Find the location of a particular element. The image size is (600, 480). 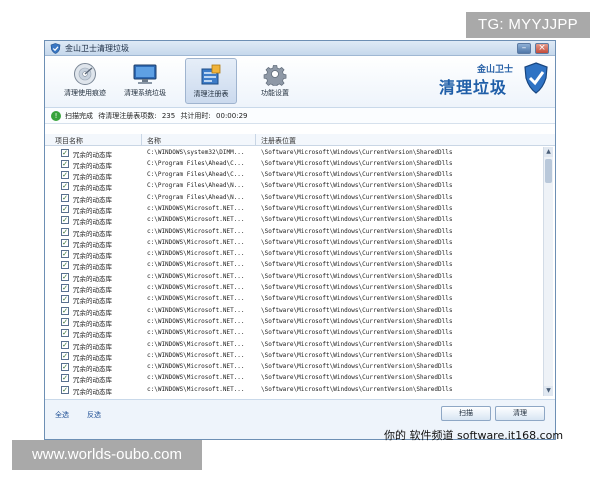

success-icon: ! is located at coordinates (56, 116).